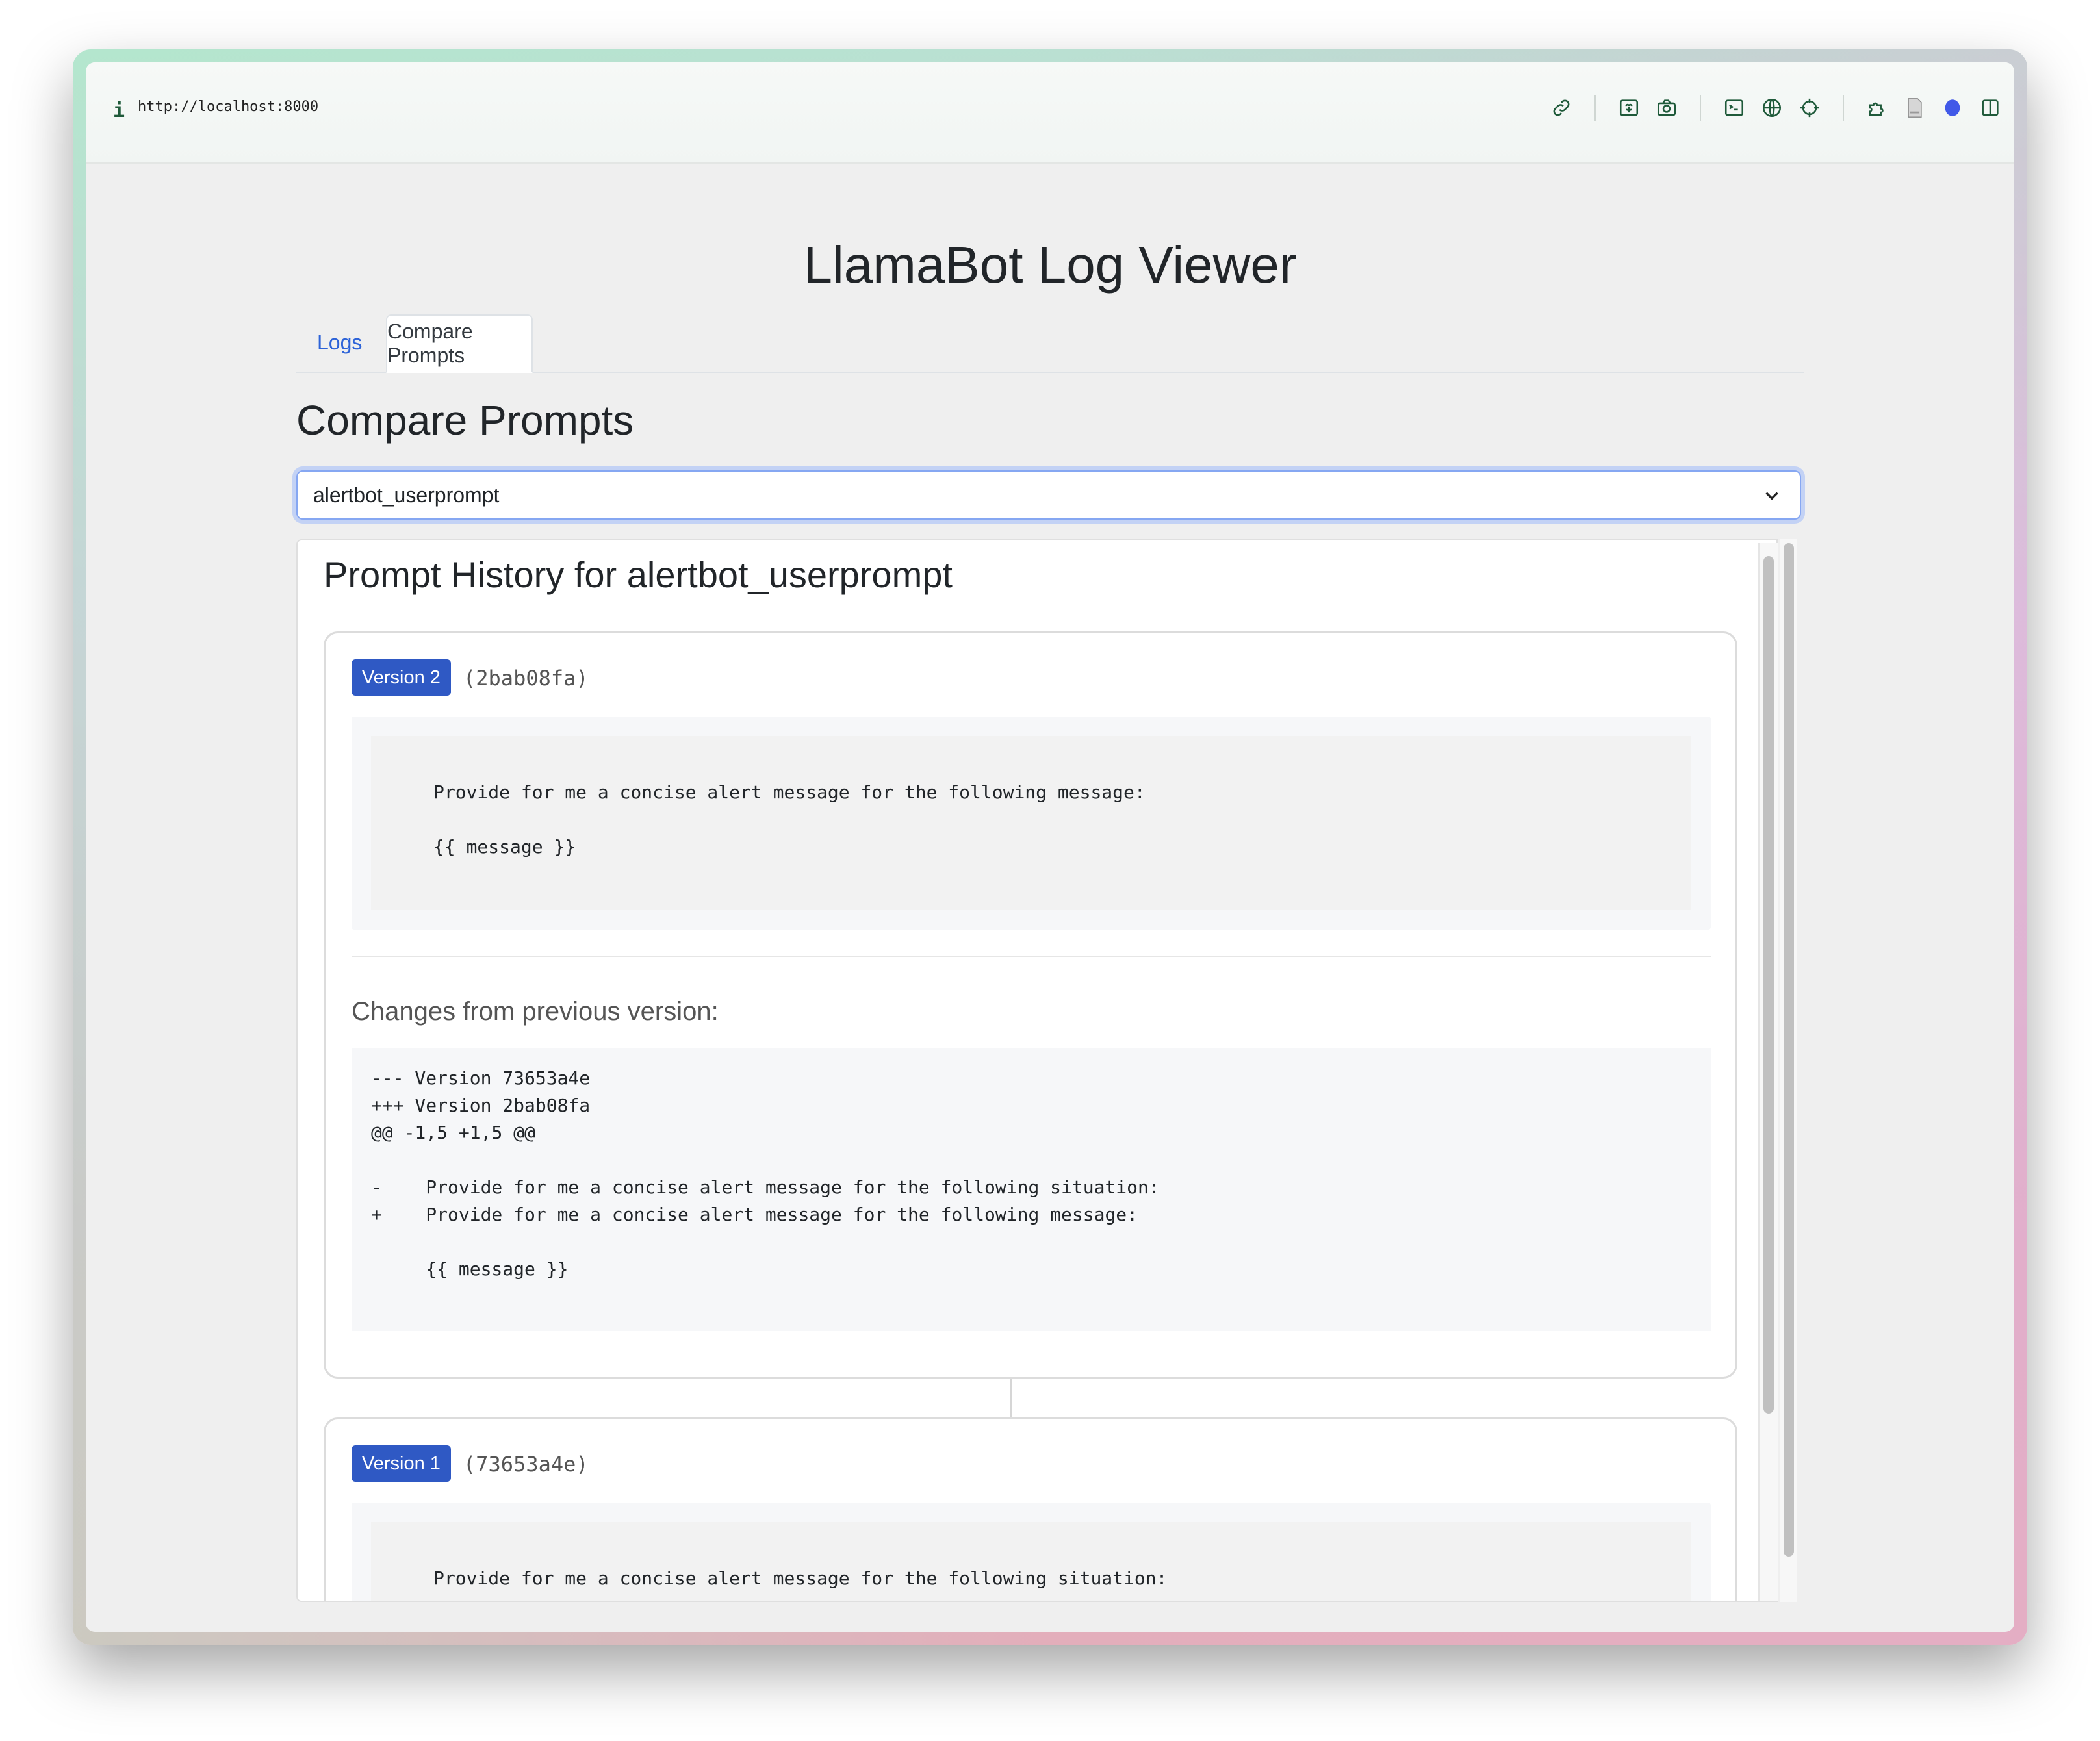 This screenshot has height=1741, width=2100. Describe the element at coordinates (1050, 343) in the screenshot. I see `tab-bar: Logs Compare Prompts` at that location.